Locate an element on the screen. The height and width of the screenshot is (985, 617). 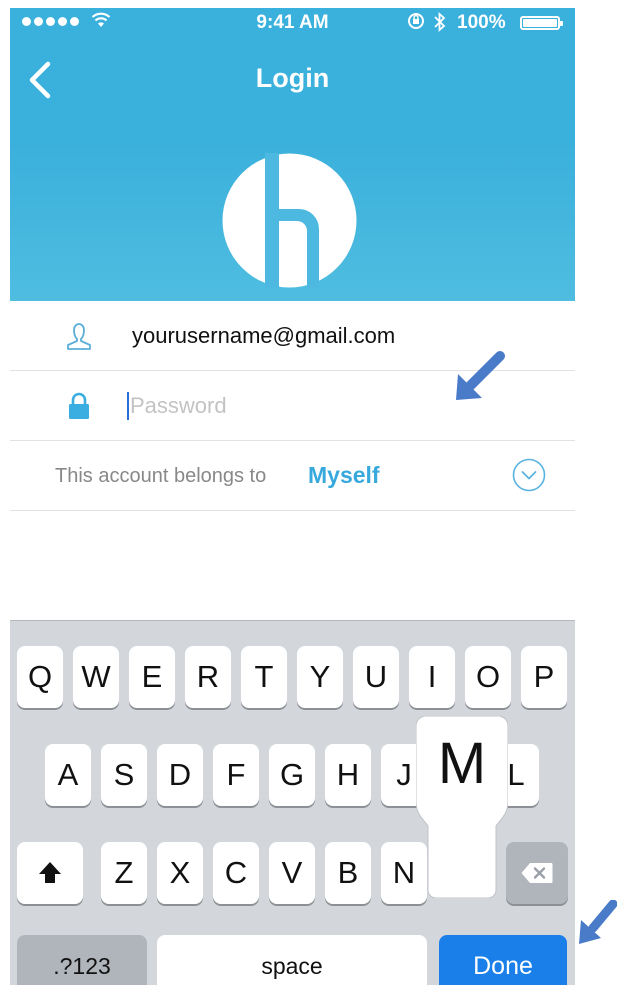
brand-h-logo-icon is located at coordinates (289, 220).